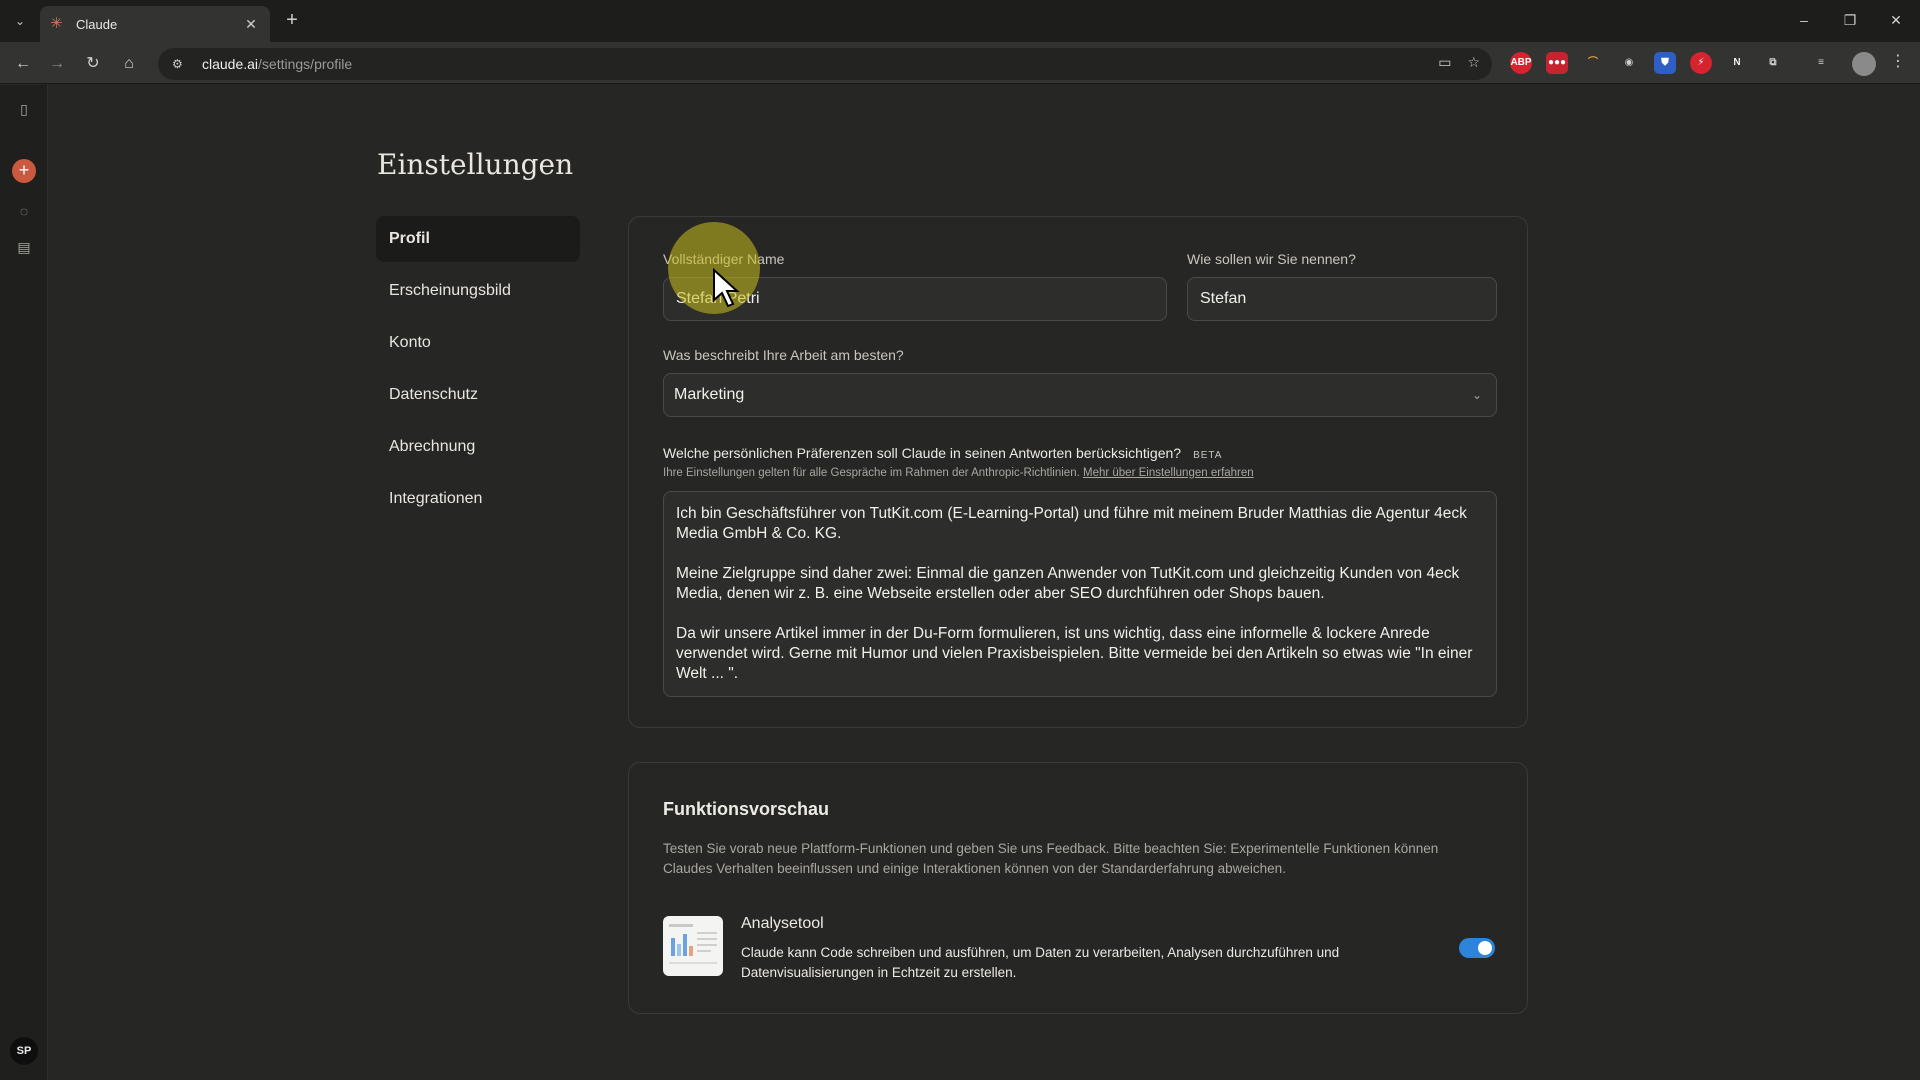 The height and width of the screenshot is (1080, 1920). What do you see at coordinates (57, 64) in the screenshot?
I see `forward-arrow-icon: →` at bounding box center [57, 64].